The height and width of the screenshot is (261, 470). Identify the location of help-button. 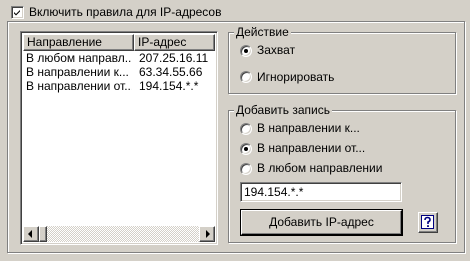
(428, 222).